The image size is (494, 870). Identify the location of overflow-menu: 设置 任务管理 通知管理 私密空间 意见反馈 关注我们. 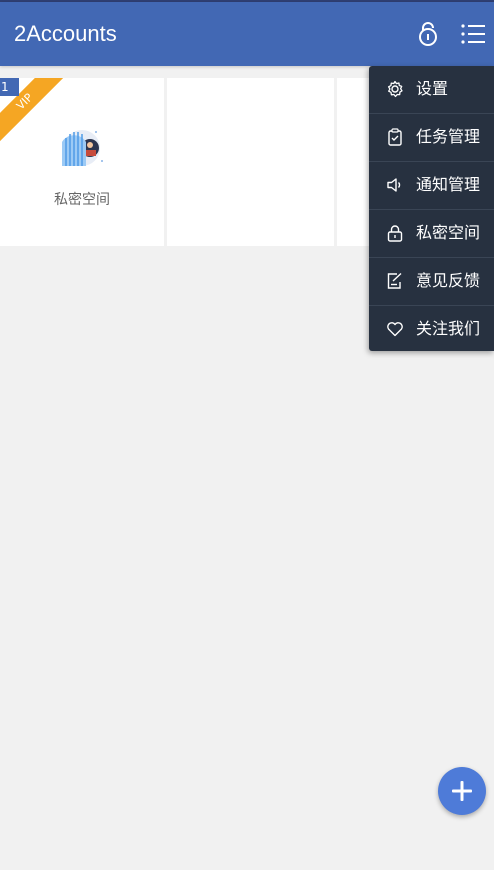
(431, 208).